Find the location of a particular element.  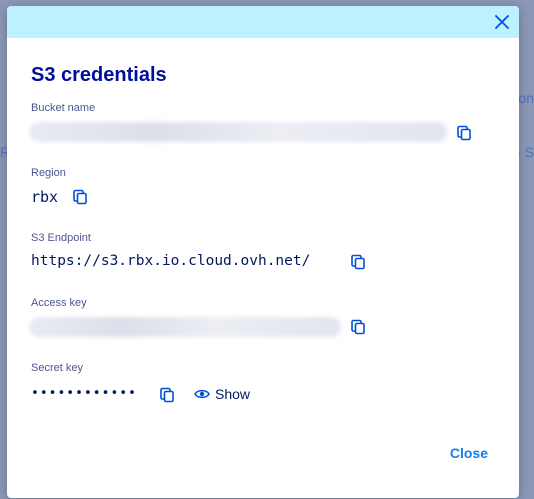

copy-s3-endpoint-icon is located at coordinates (358, 262).